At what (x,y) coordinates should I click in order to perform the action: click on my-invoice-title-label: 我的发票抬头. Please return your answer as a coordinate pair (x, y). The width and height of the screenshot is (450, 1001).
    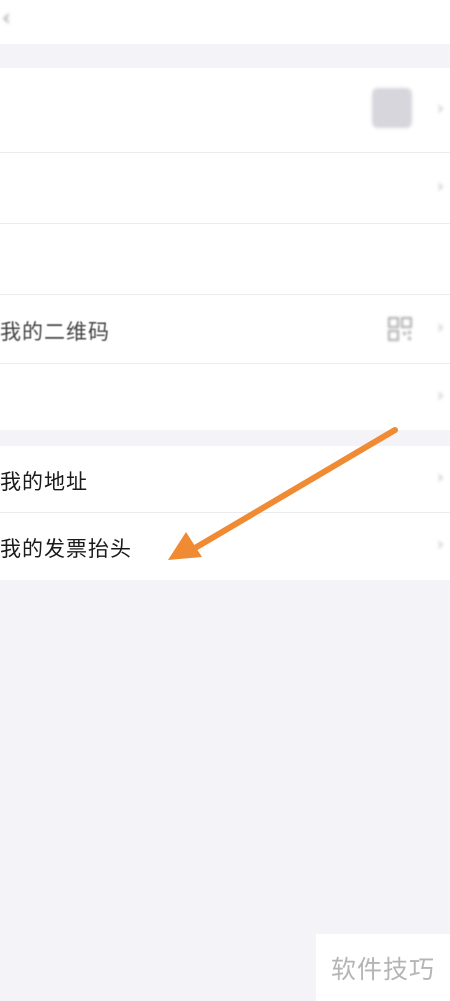
    Looking at the image, I should click on (66, 549).